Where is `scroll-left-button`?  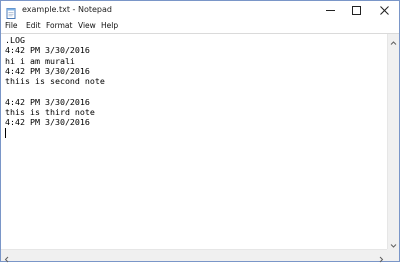
scroll-left-button is located at coordinates (7, 256).